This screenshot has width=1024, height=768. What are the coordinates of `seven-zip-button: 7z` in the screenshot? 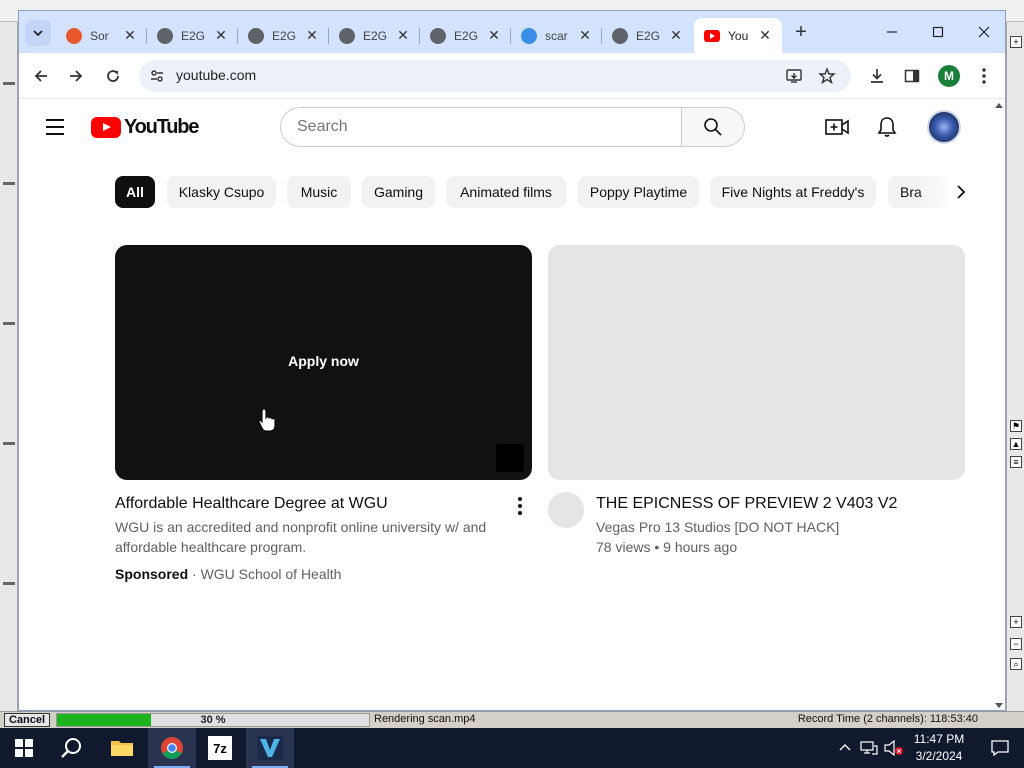 It's located at (220, 748).